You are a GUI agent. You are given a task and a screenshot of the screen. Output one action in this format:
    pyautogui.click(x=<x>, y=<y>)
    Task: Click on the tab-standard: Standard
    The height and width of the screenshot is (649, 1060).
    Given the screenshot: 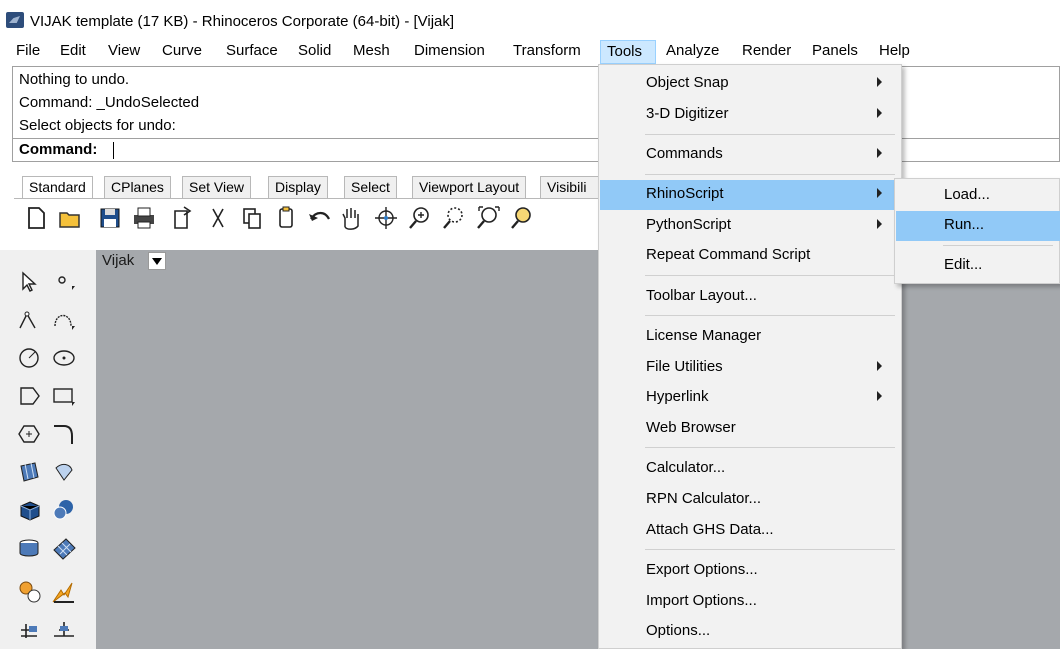 What is the action you would take?
    pyautogui.click(x=57, y=187)
    